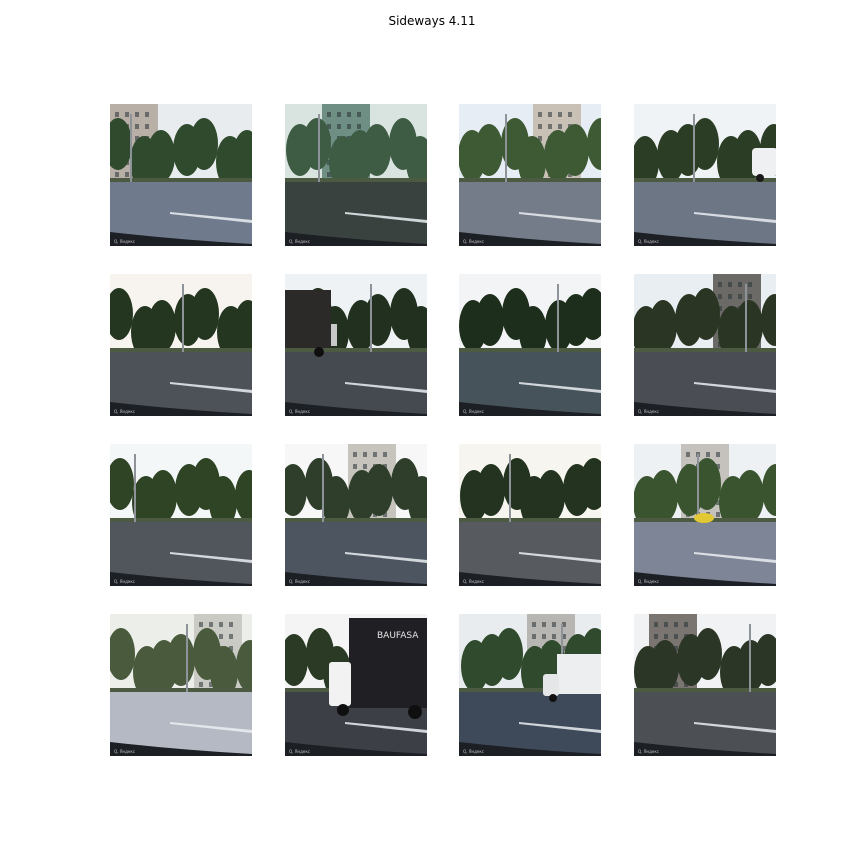 Image resolution: width=864 pixels, height=864 pixels. I want to click on street-photo-r2c2: Q, Яндекс, so click(356, 345).